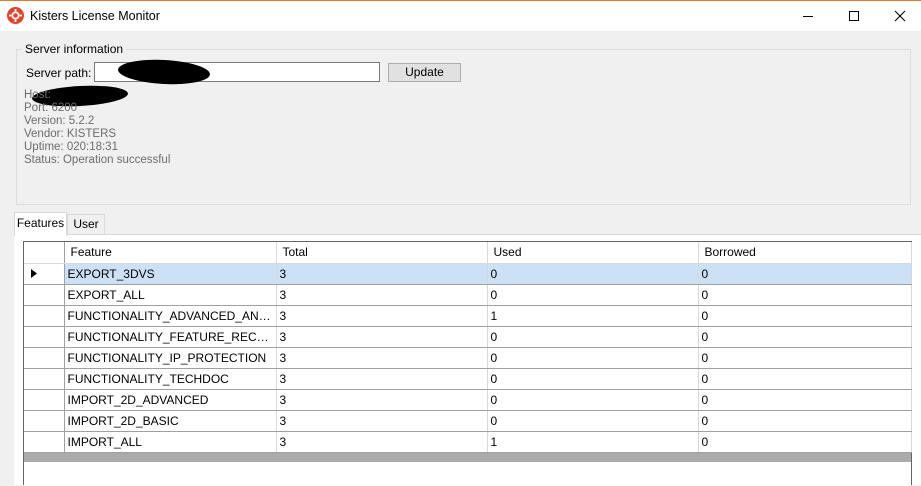 The height and width of the screenshot is (486, 921). Describe the element at coordinates (59, 73) in the screenshot. I see `server-path-label: Server path:` at that location.